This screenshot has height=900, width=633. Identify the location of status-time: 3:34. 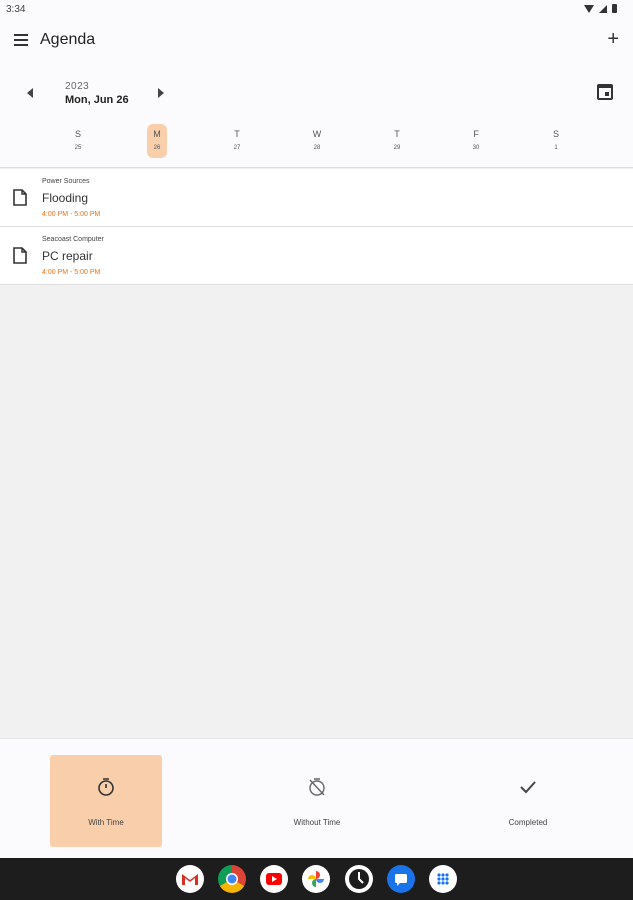
(16, 9).